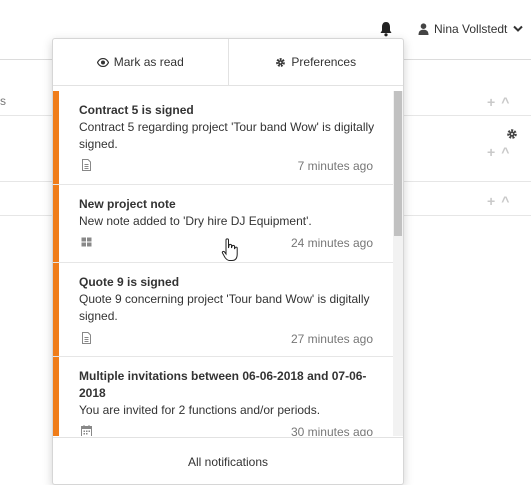 This screenshot has height=485, width=531. What do you see at coordinates (324, 62) in the screenshot?
I see `preferences-label: Preferences` at bounding box center [324, 62].